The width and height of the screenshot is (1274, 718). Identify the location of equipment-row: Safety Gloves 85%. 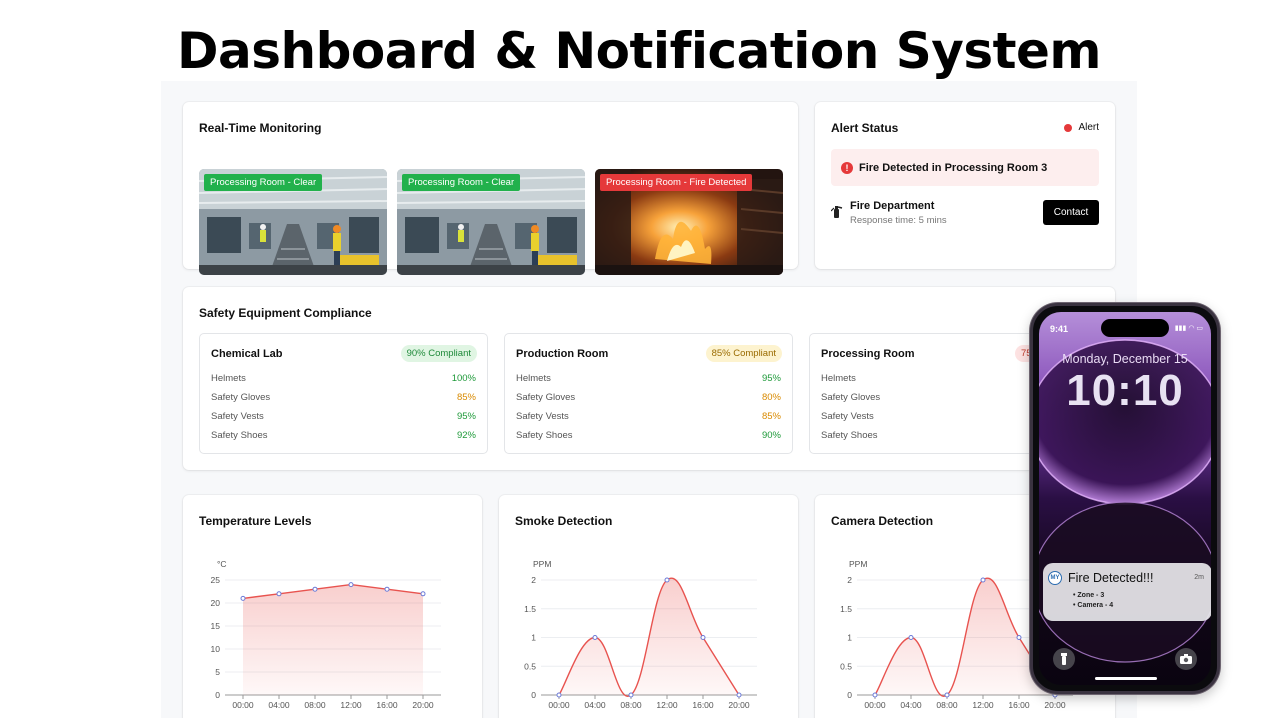
(343, 397).